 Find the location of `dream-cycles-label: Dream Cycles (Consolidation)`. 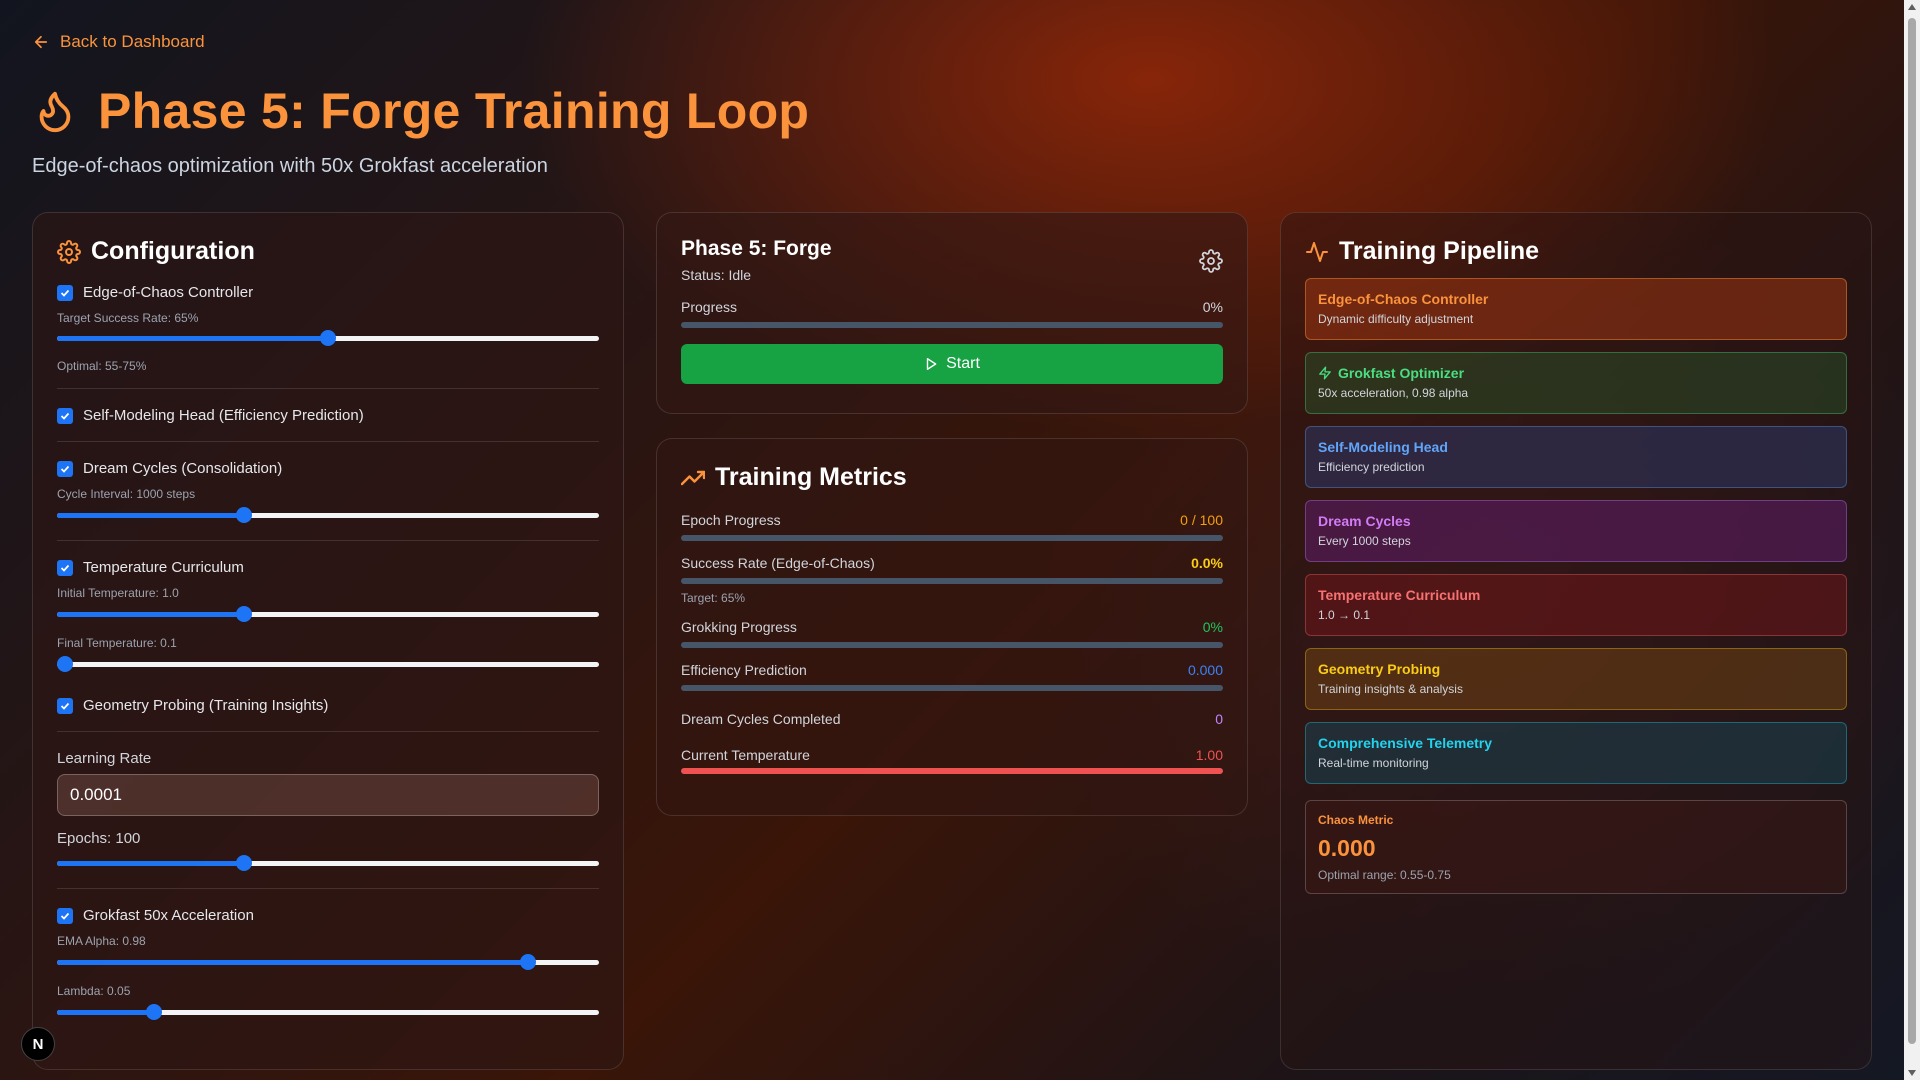

dream-cycles-label: Dream Cycles (Consolidation) is located at coordinates (183, 468).